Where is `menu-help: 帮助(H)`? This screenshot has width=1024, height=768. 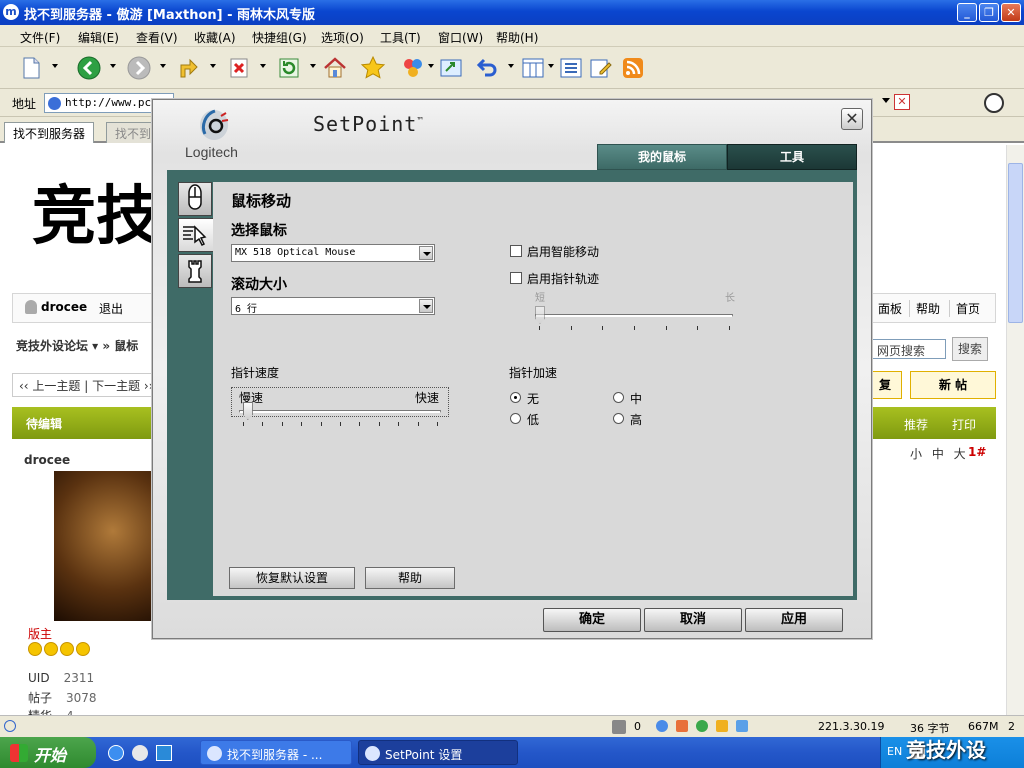 menu-help: 帮助(H) is located at coordinates (517, 37).